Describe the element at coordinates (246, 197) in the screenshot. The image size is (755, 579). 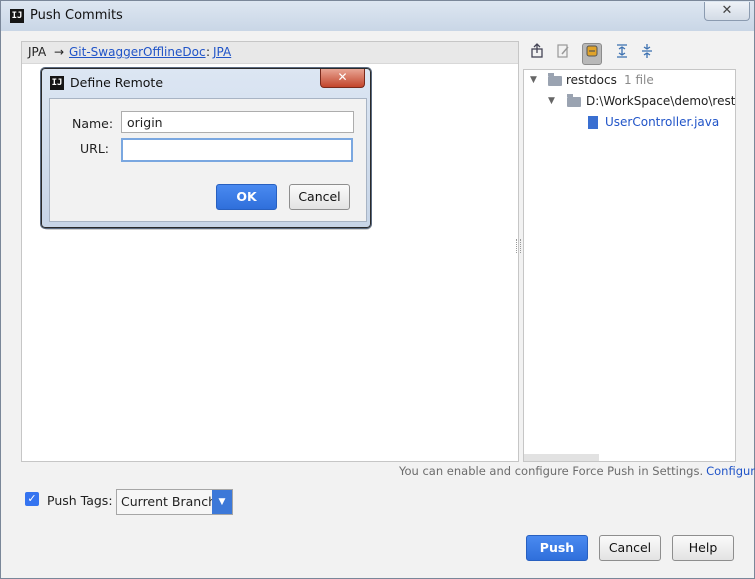
I see `ok-button: OK` at that location.